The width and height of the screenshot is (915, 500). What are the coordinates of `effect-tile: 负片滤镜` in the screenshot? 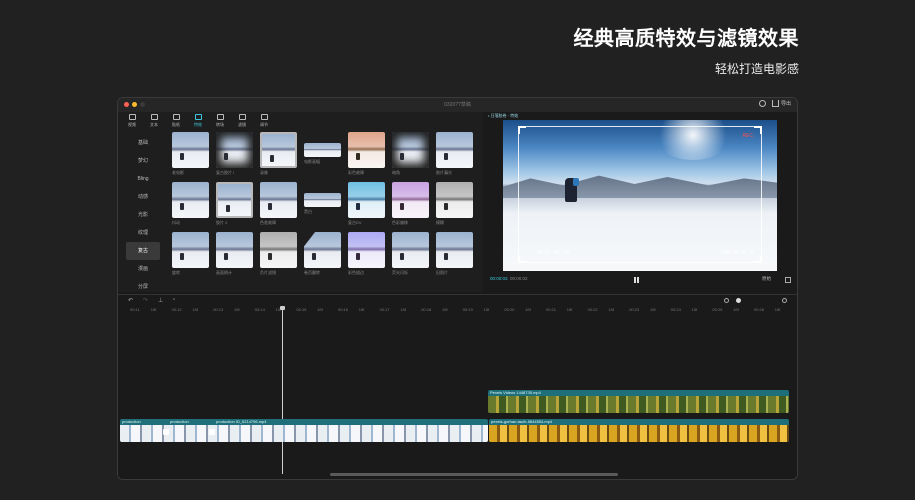 It's located at (278, 254).